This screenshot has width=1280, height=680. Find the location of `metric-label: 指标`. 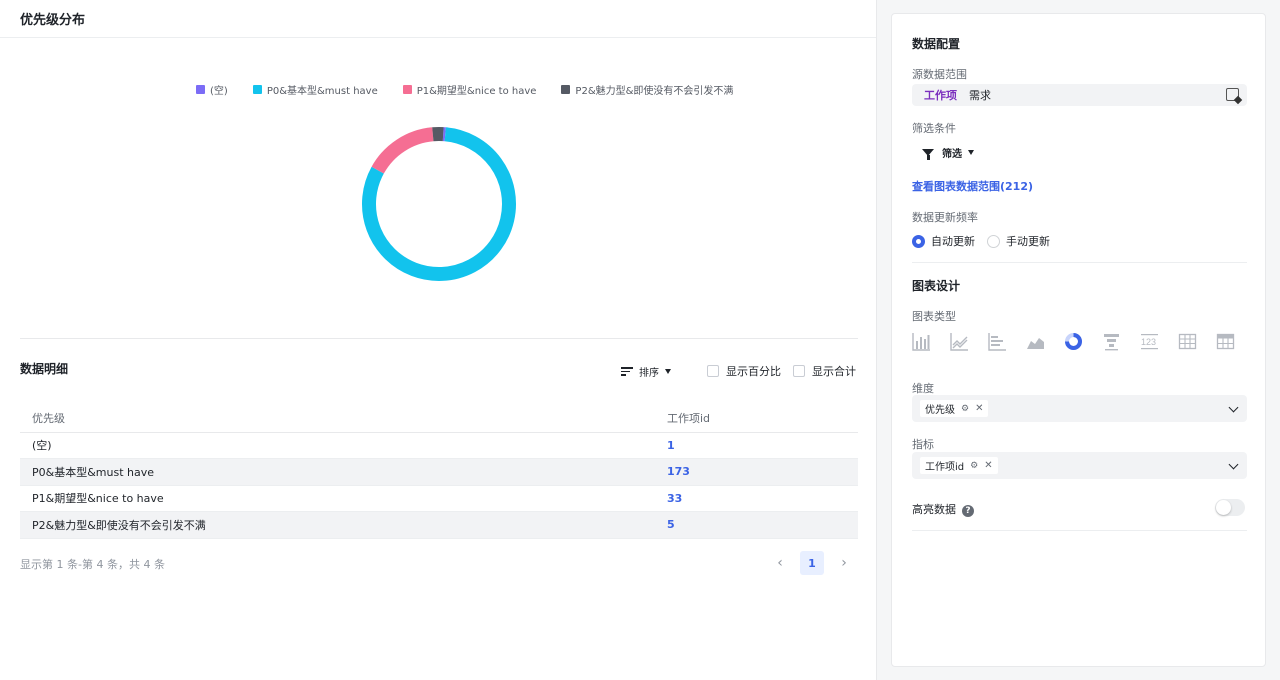

metric-label: 指标 is located at coordinates (923, 444).